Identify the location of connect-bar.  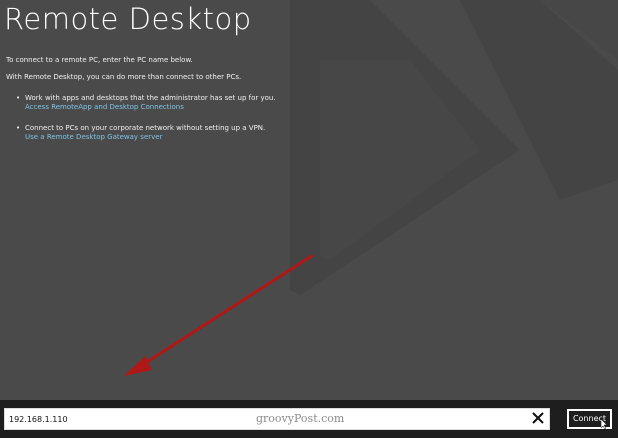
(309, 419).